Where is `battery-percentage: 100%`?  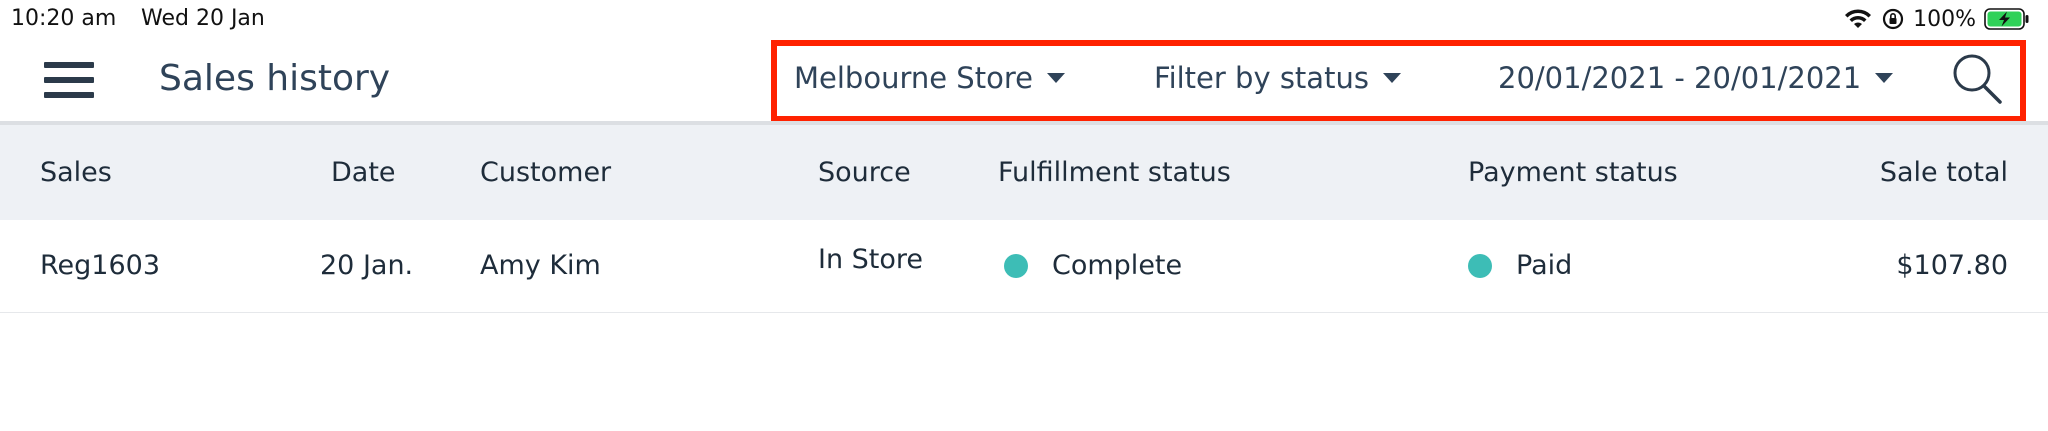
battery-percentage: 100% is located at coordinates (1944, 19).